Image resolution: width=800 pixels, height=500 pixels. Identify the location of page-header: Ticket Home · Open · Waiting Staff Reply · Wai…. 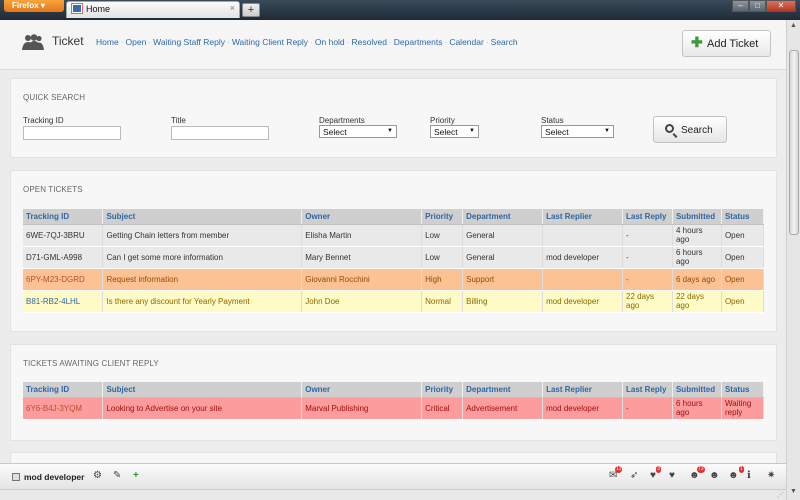
(393, 45).